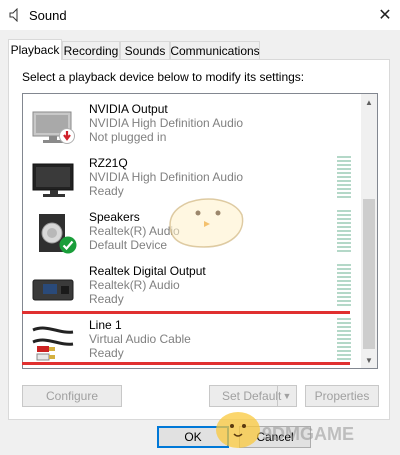  I want to click on speaker-app-icon, so click(13, 15).